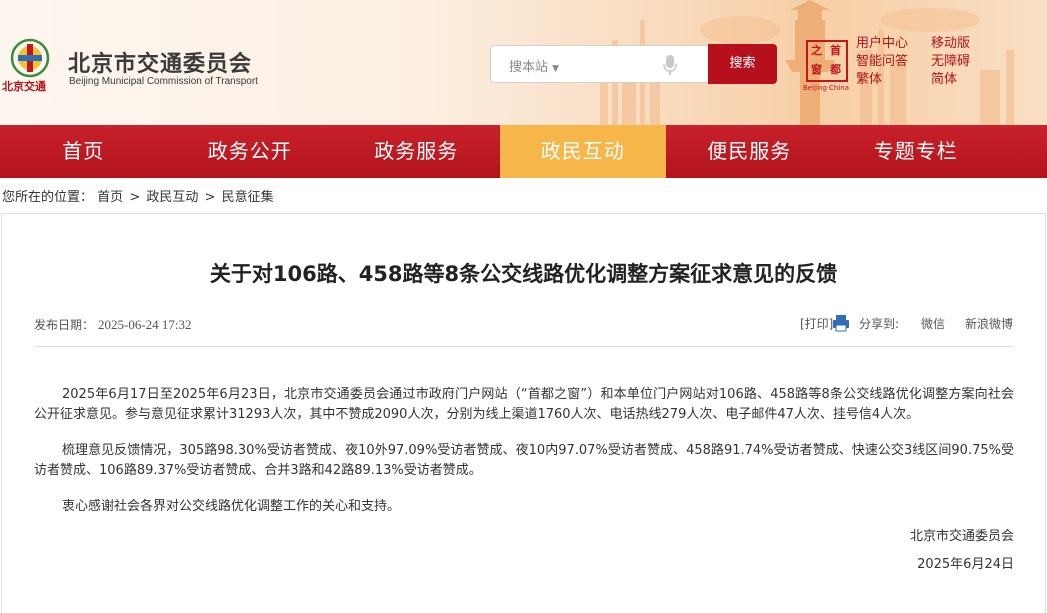 This screenshot has width=1047, height=613. What do you see at coordinates (416, 151) in the screenshot?
I see `nav-item-gov-services: 政务服务` at bounding box center [416, 151].